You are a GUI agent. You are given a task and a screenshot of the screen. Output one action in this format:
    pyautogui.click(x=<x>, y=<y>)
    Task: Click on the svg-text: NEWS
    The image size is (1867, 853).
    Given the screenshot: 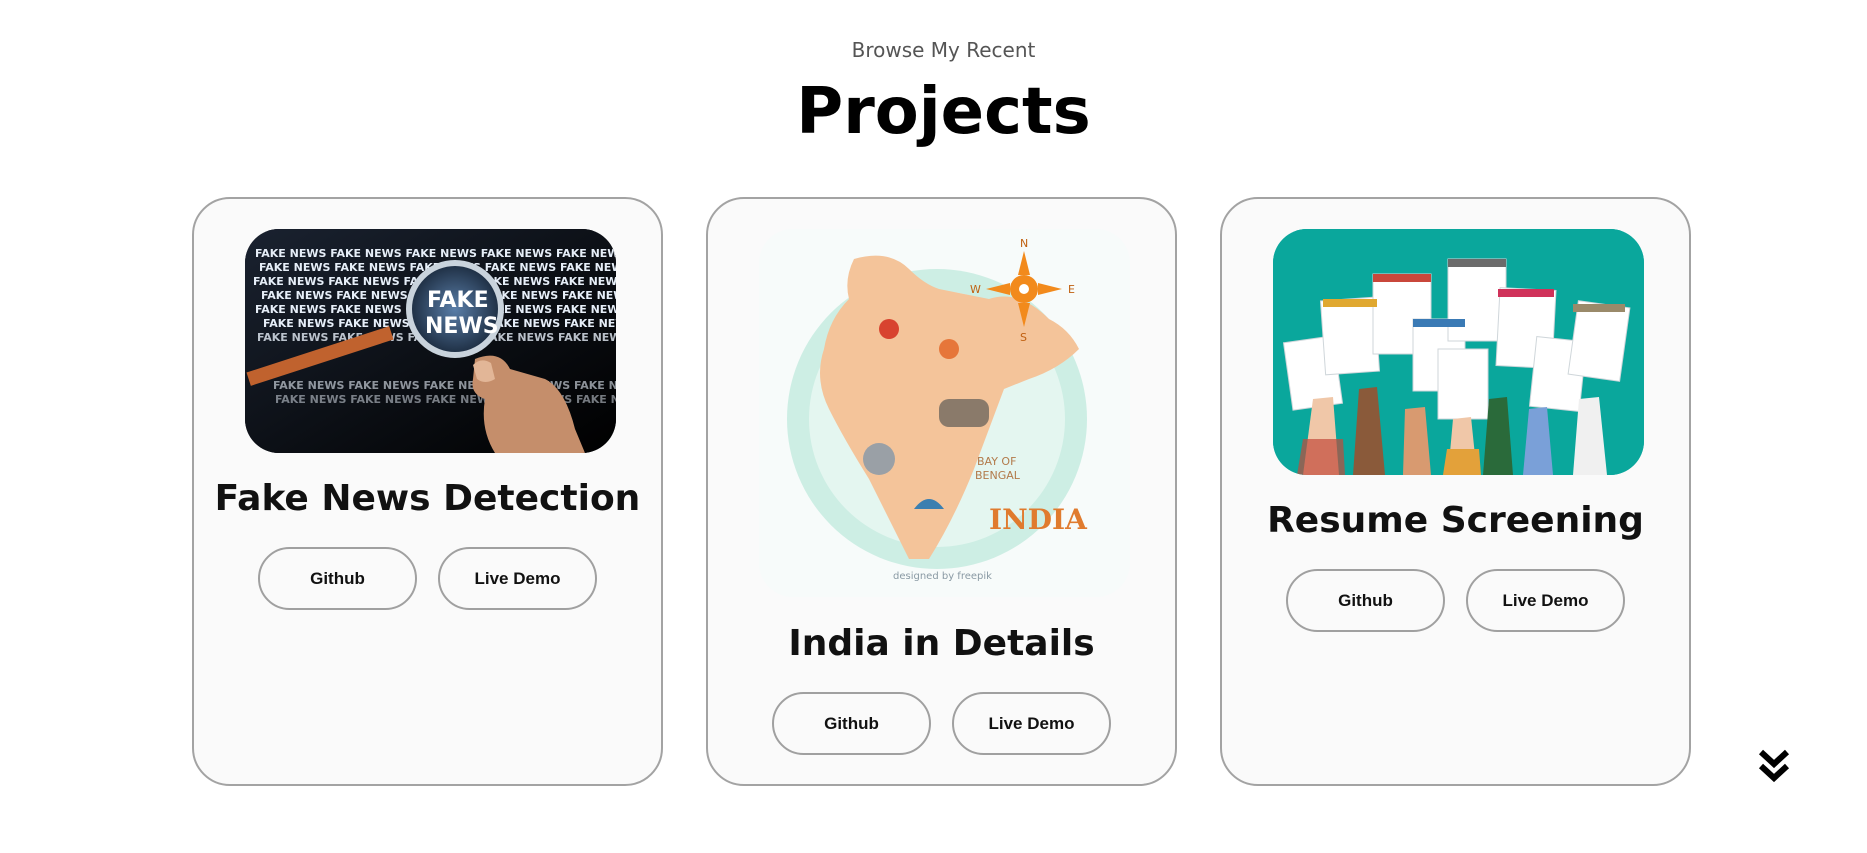 What is the action you would take?
    pyautogui.click(x=462, y=326)
    